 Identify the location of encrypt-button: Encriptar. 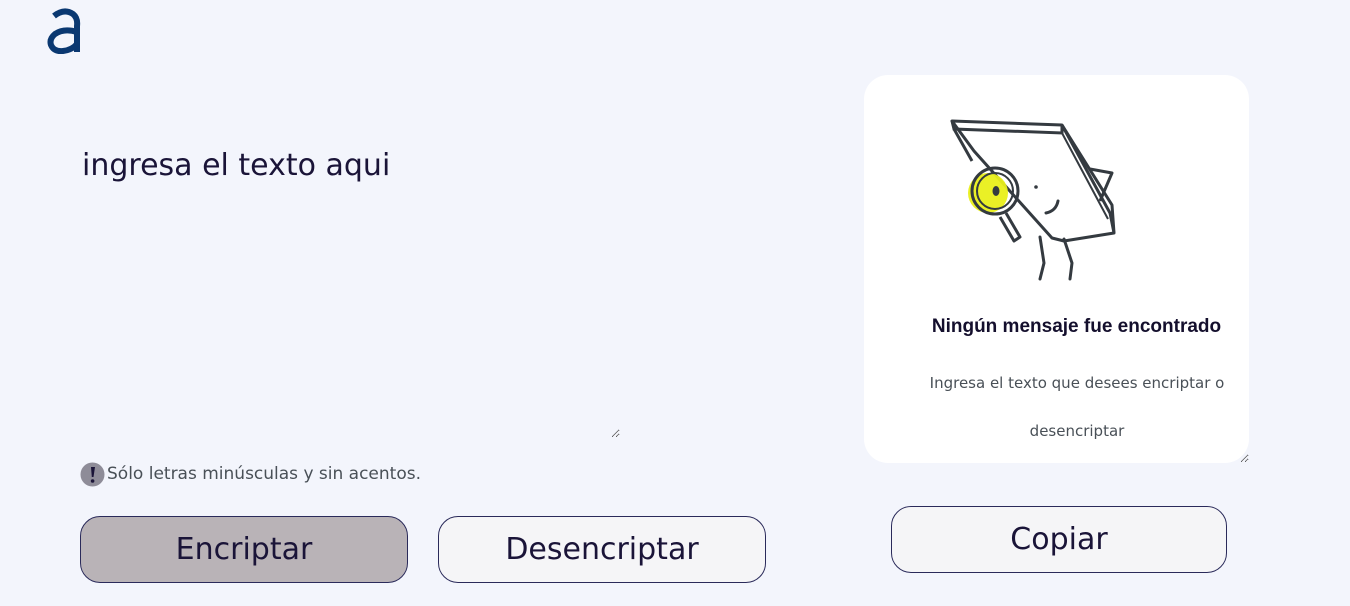
(244, 549).